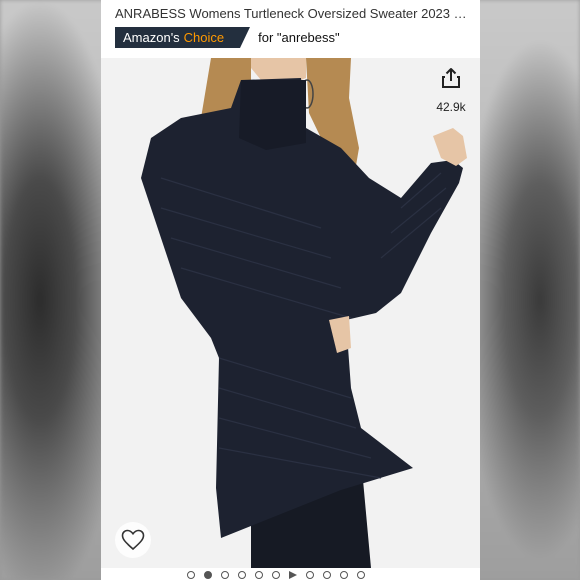 The height and width of the screenshot is (580, 580). I want to click on amazons-choice-badge: Amazon's Choice, so click(183, 37).